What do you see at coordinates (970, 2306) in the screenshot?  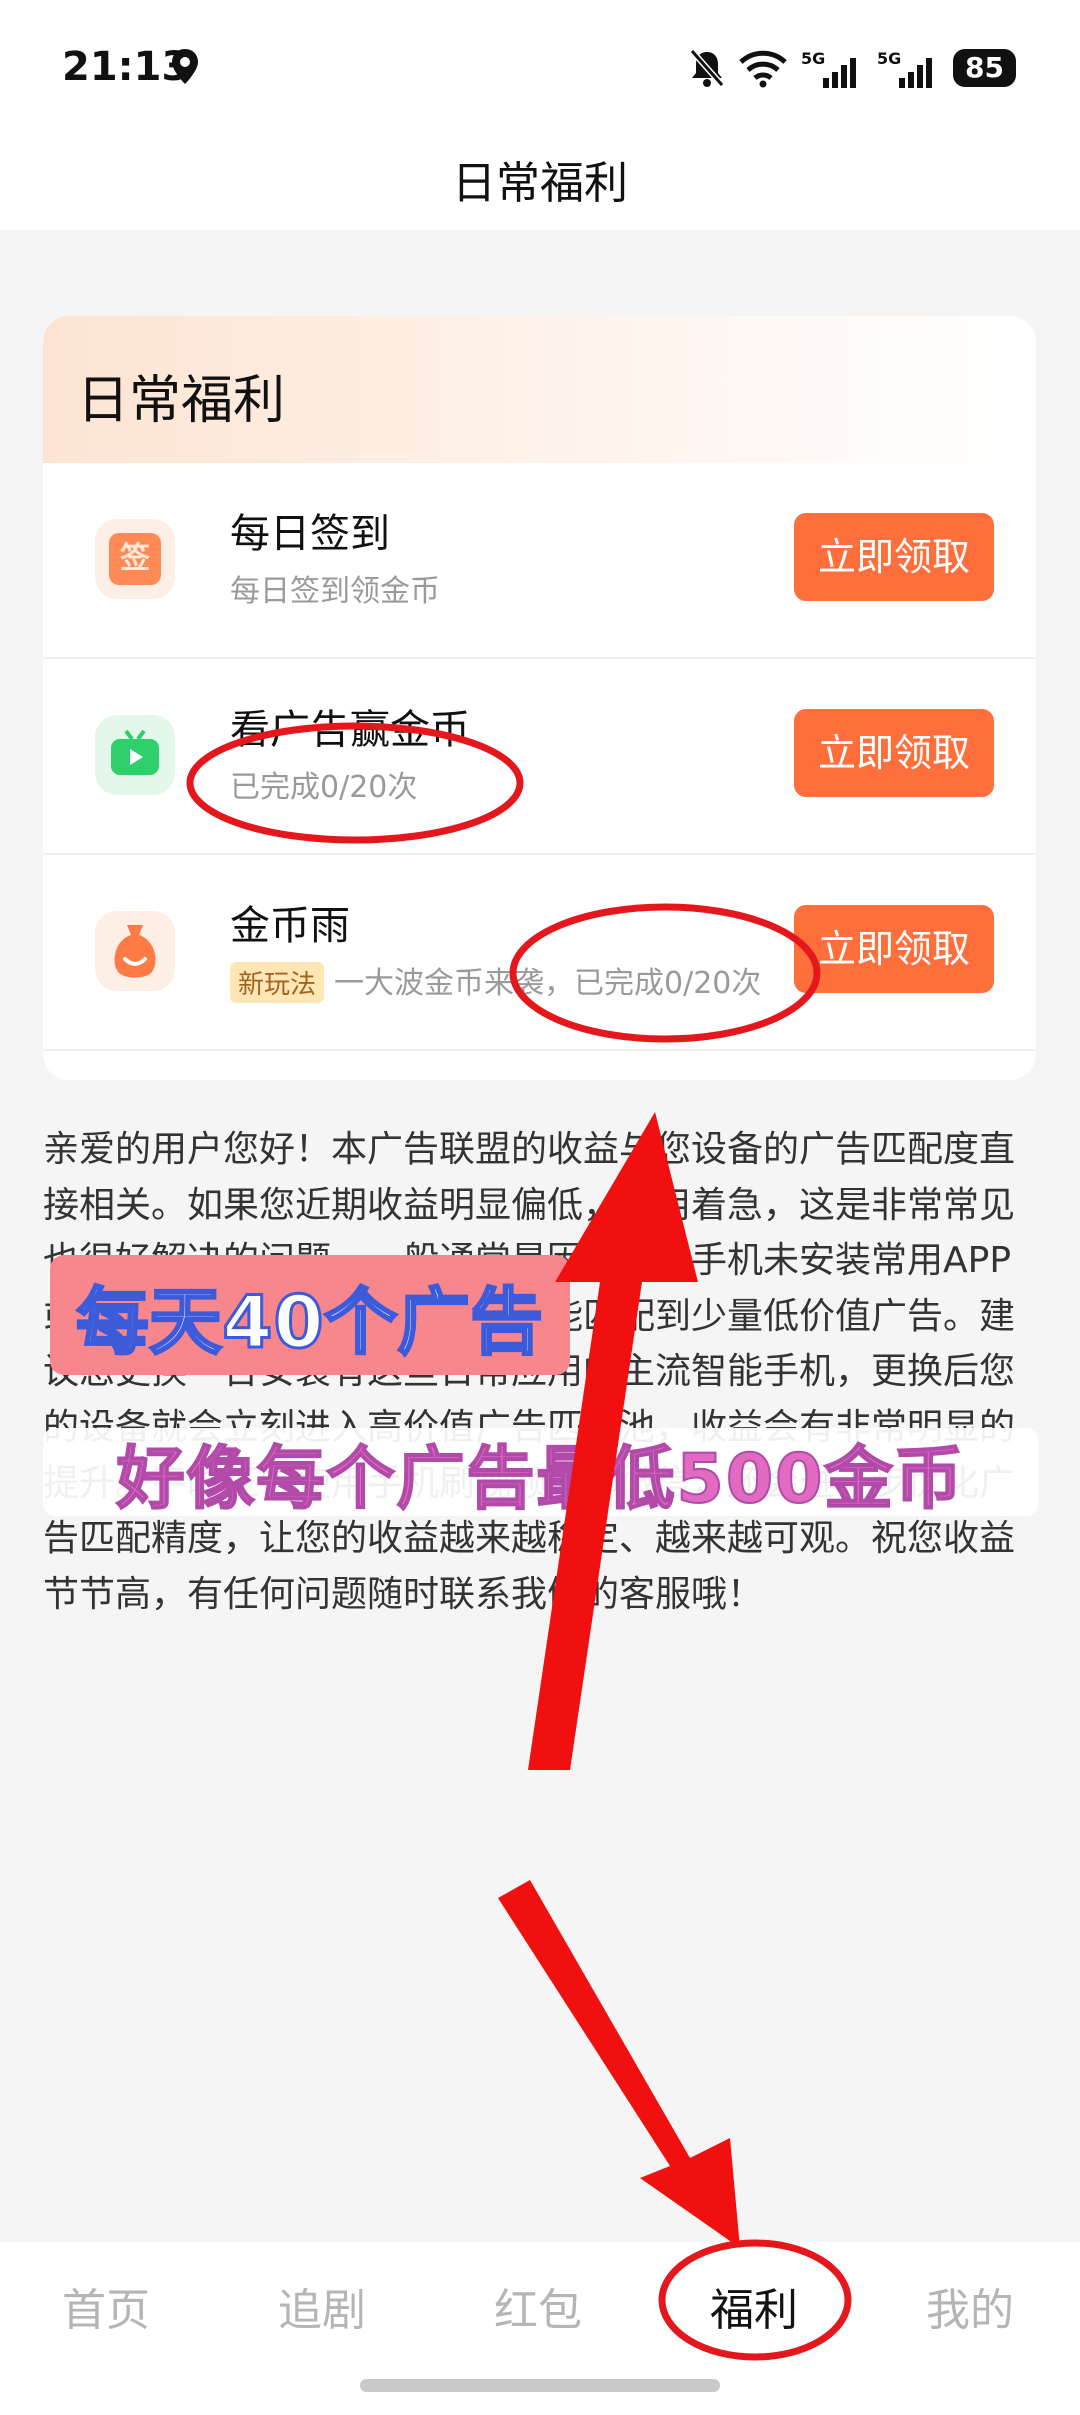 I see `tab-mine: 我的` at bounding box center [970, 2306].